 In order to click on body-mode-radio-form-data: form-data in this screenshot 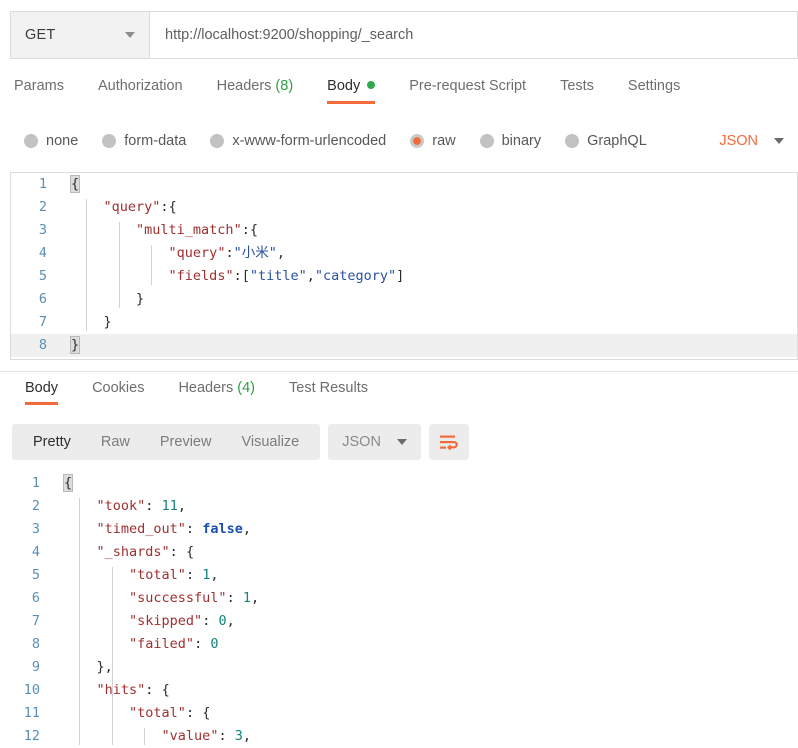, I will do `click(144, 141)`.